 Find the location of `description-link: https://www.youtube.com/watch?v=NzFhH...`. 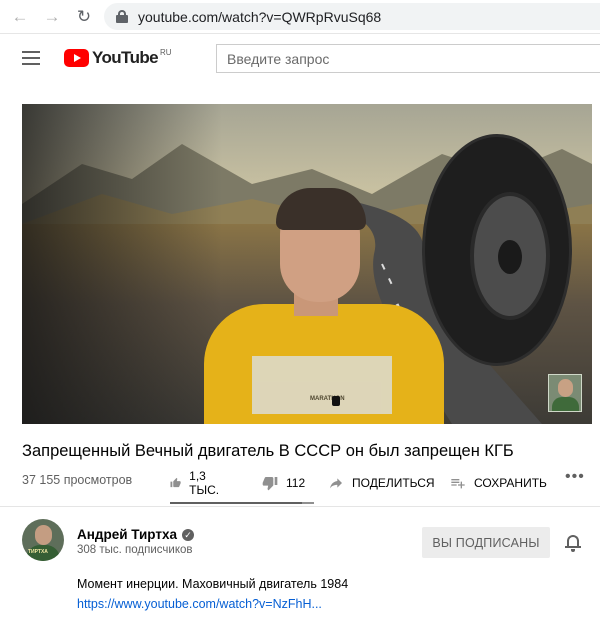

description-link: https://www.youtube.com/watch?v=NzFhH... is located at coordinates (199, 604).